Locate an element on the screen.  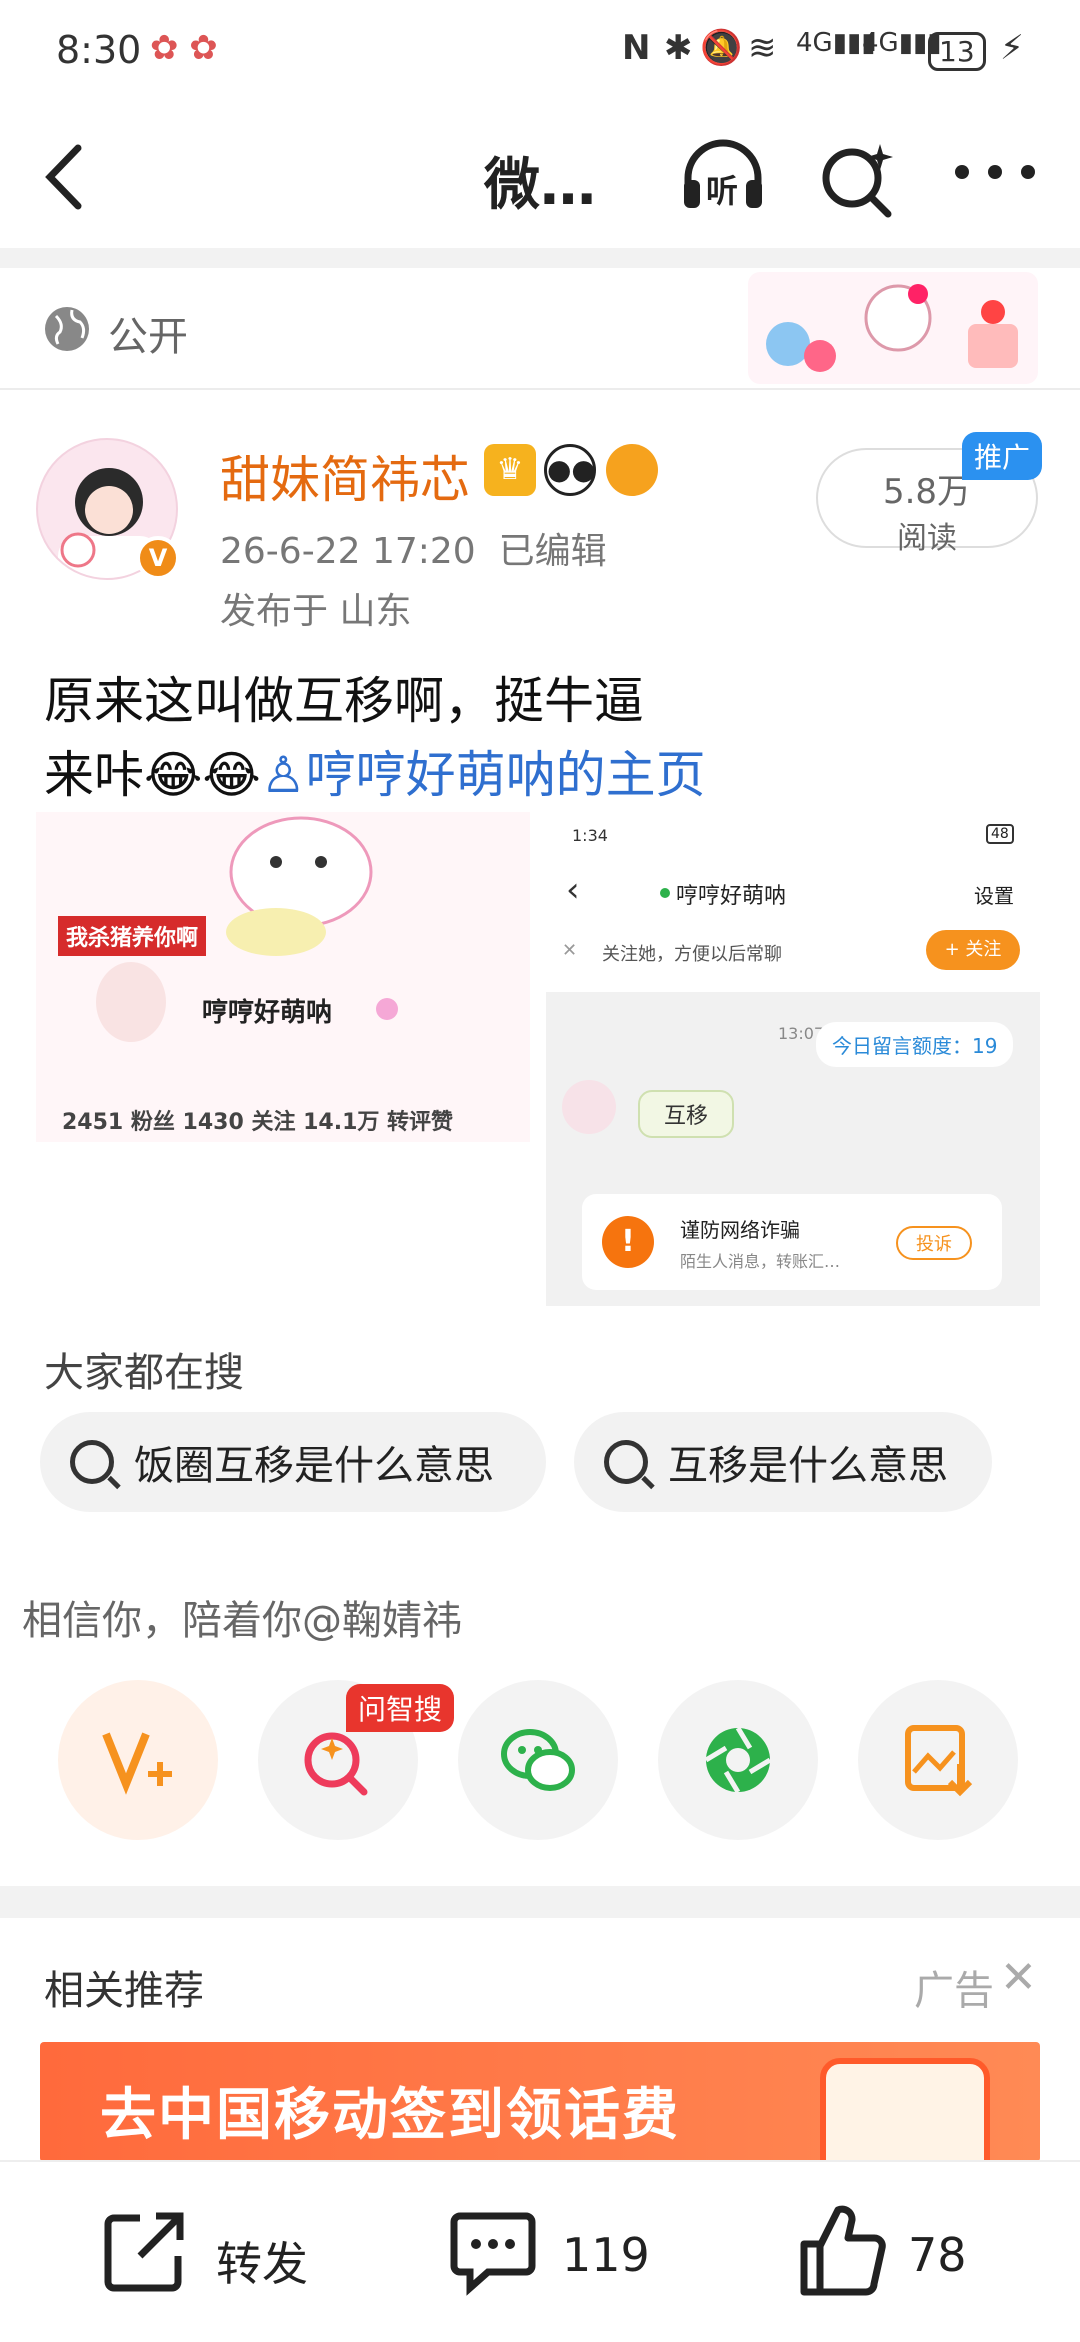
share-moments-button is located at coordinates (738, 1760).